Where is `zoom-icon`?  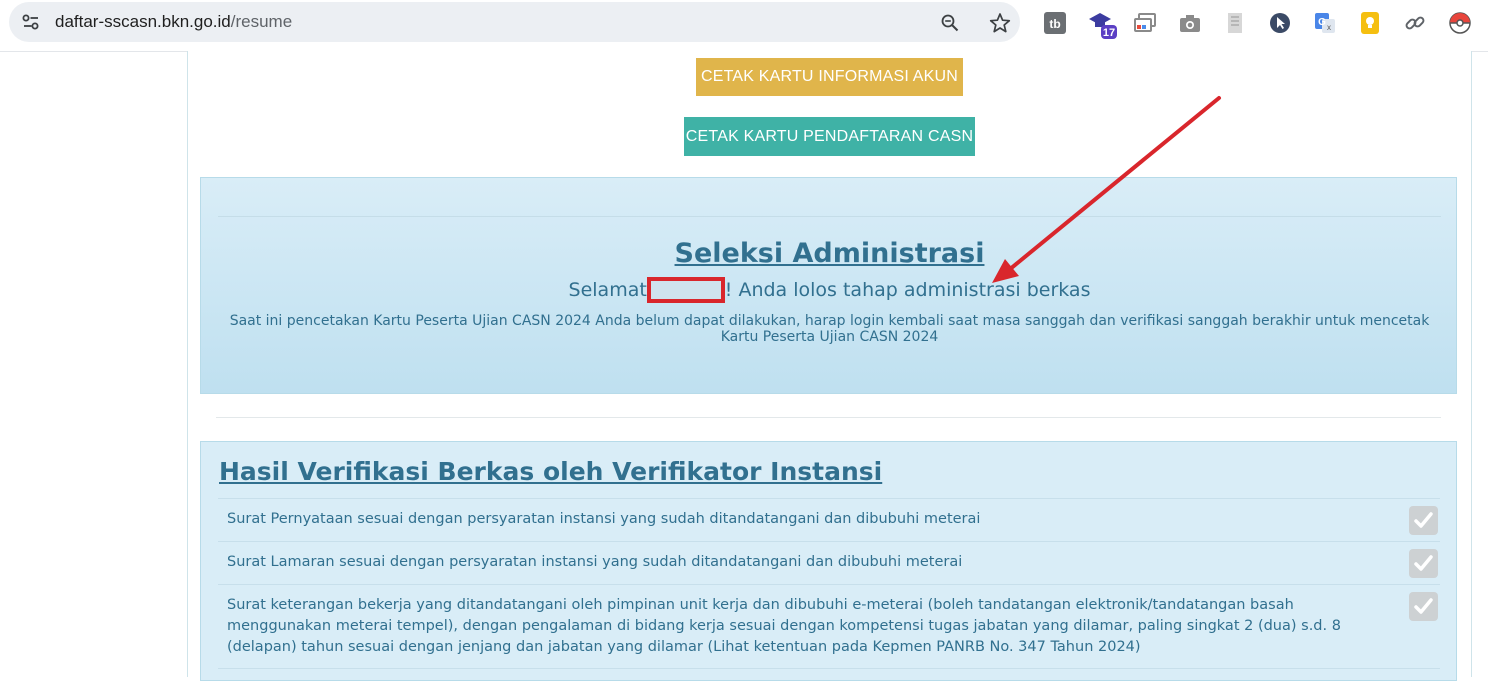 zoom-icon is located at coordinates (950, 23).